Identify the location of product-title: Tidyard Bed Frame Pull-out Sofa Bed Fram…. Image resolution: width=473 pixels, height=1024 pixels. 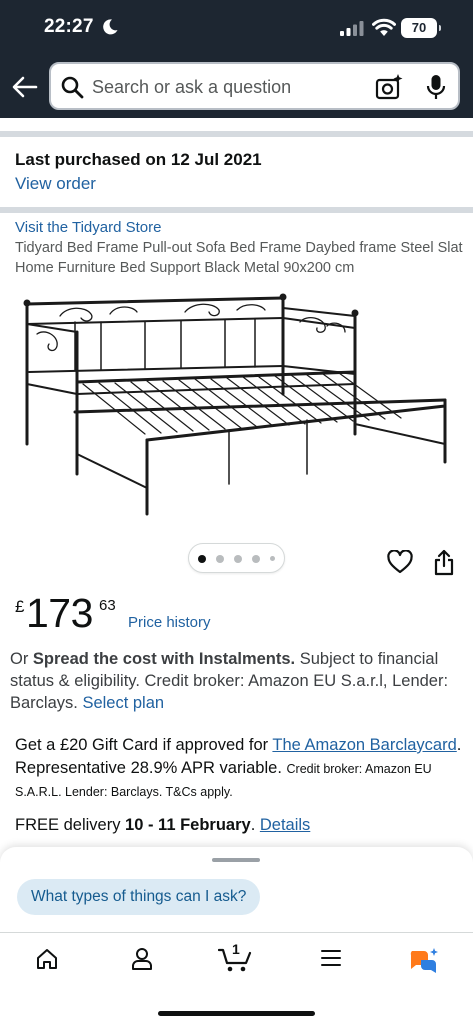
(239, 258).